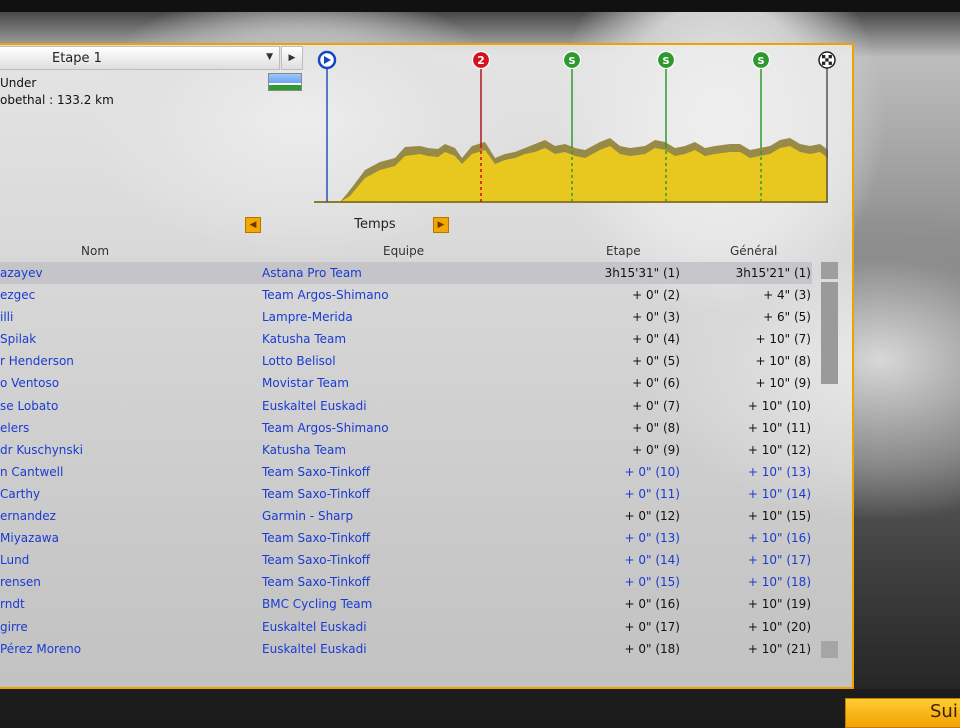 The height and width of the screenshot is (728, 960). Describe the element at coordinates (652, 493) in the screenshot. I see `stage-time: + 0" (11)` at that location.